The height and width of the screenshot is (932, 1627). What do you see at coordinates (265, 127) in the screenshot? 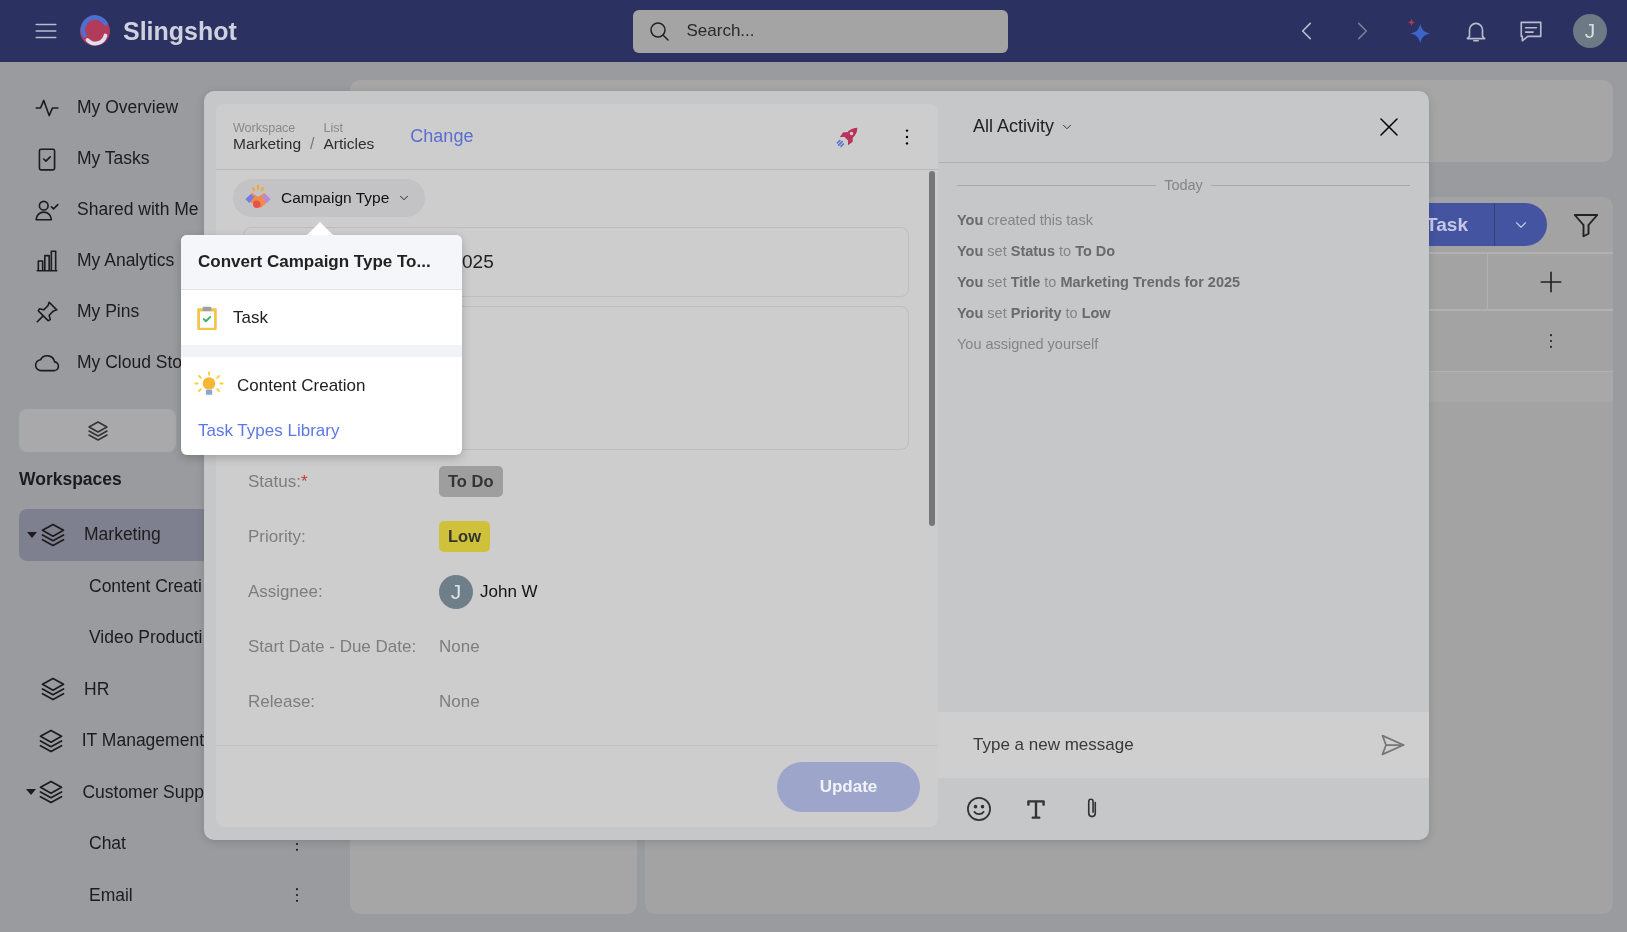
I see `breadcrumb-label: Workspace` at bounding box center [265, 127].